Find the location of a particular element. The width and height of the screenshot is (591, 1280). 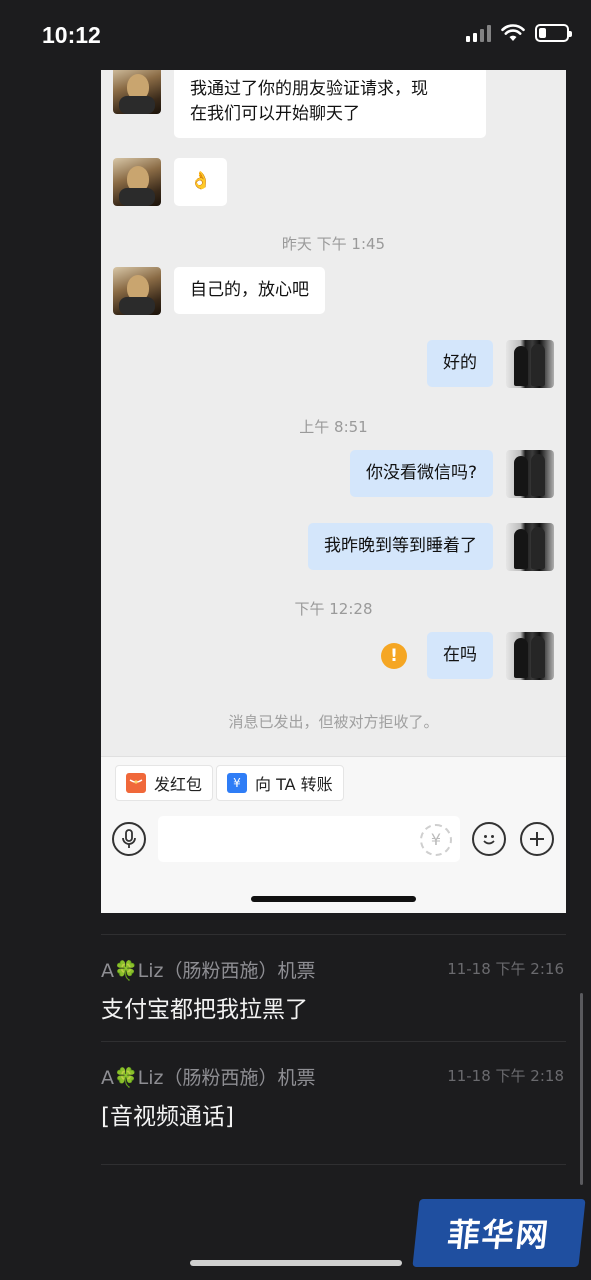

scrollbar is located at coordinates (581, 1089).